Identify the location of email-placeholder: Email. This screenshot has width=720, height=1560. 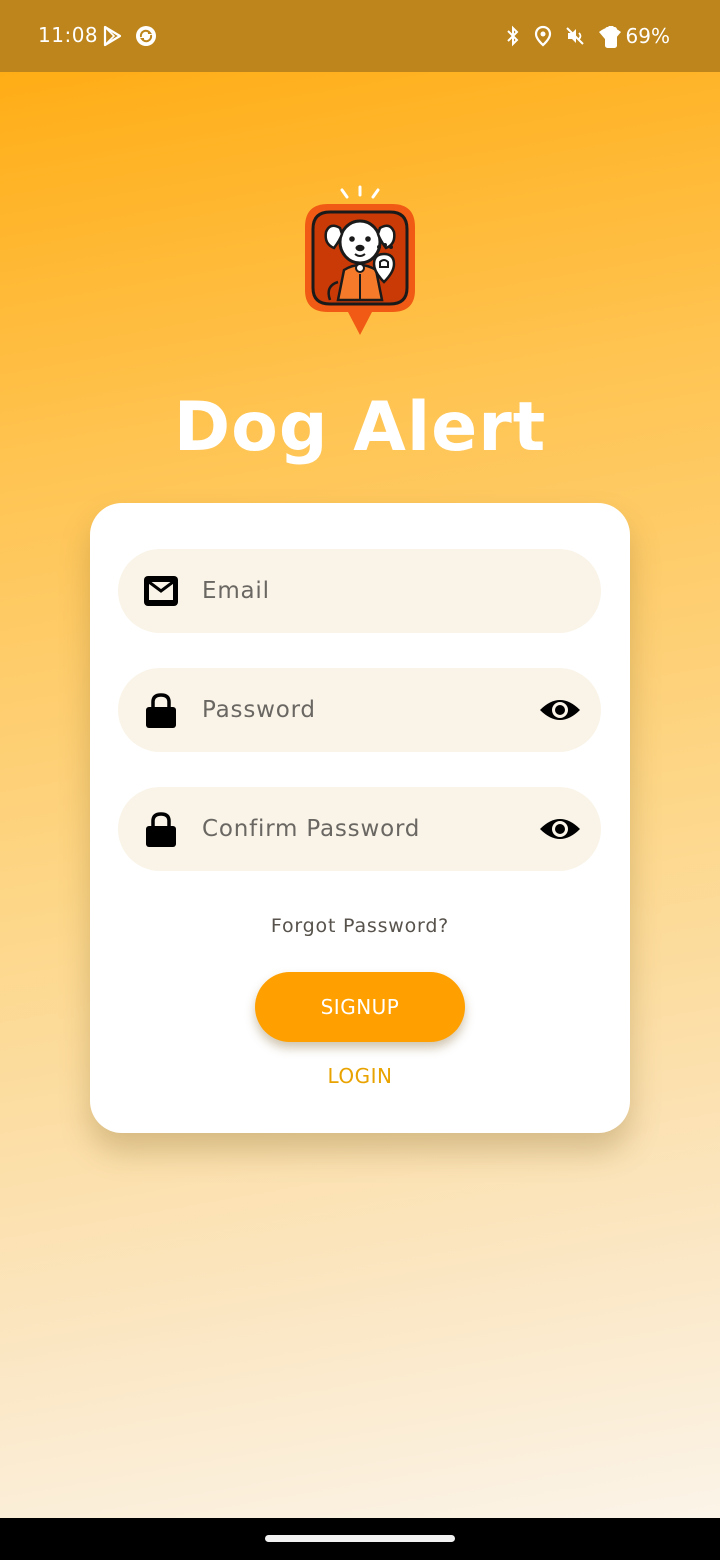
(236, 591).